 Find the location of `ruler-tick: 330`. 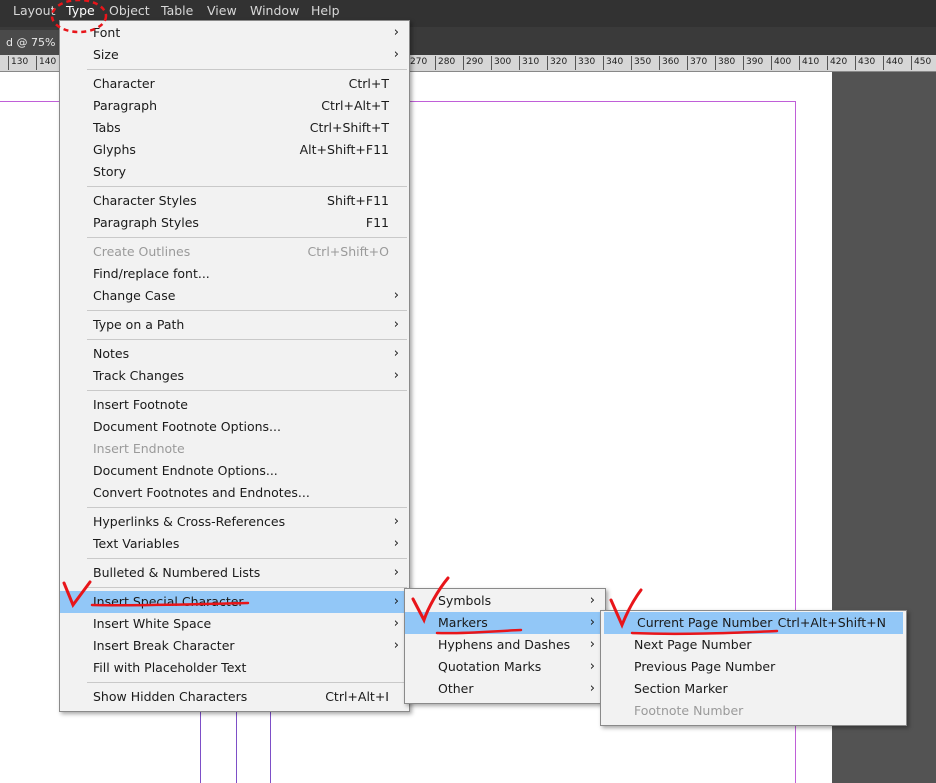

ruler-tick: 330 is located at coordinates (585, 63).